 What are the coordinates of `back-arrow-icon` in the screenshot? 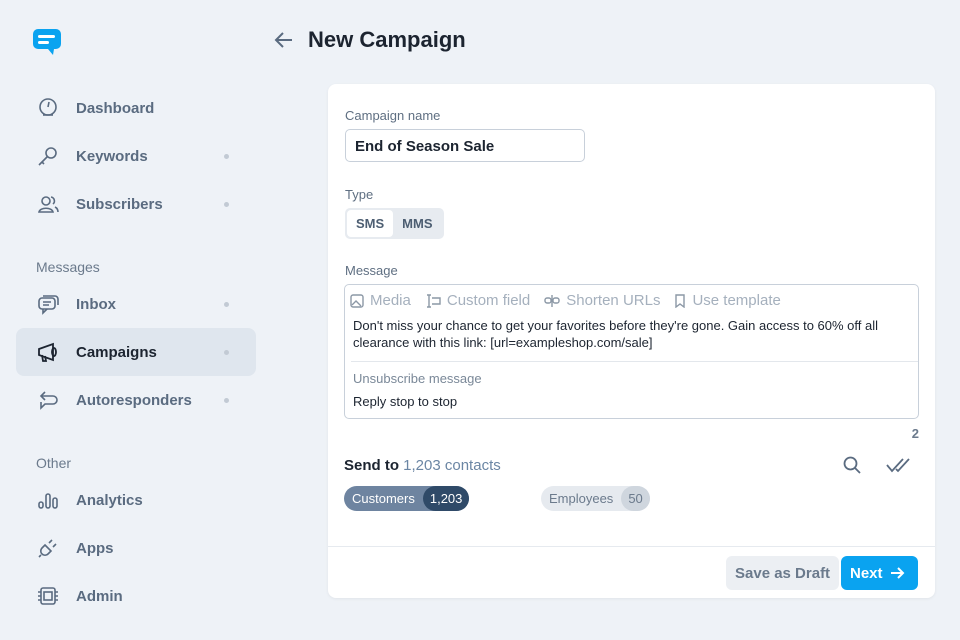 It's located at (284, 40).